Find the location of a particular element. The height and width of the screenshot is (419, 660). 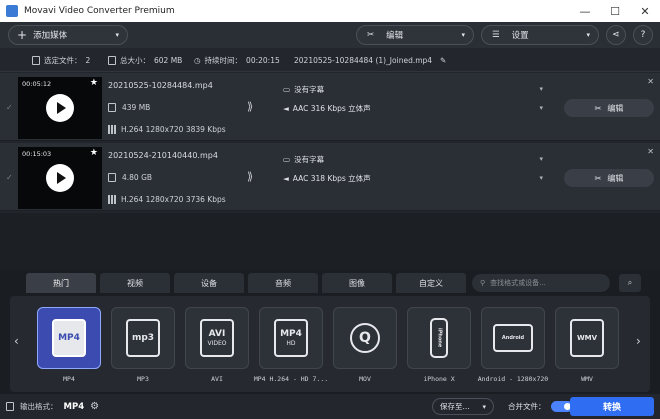

file-codec: H.264 1280x720 3736 Kbps is located at coordinates (173, 199).